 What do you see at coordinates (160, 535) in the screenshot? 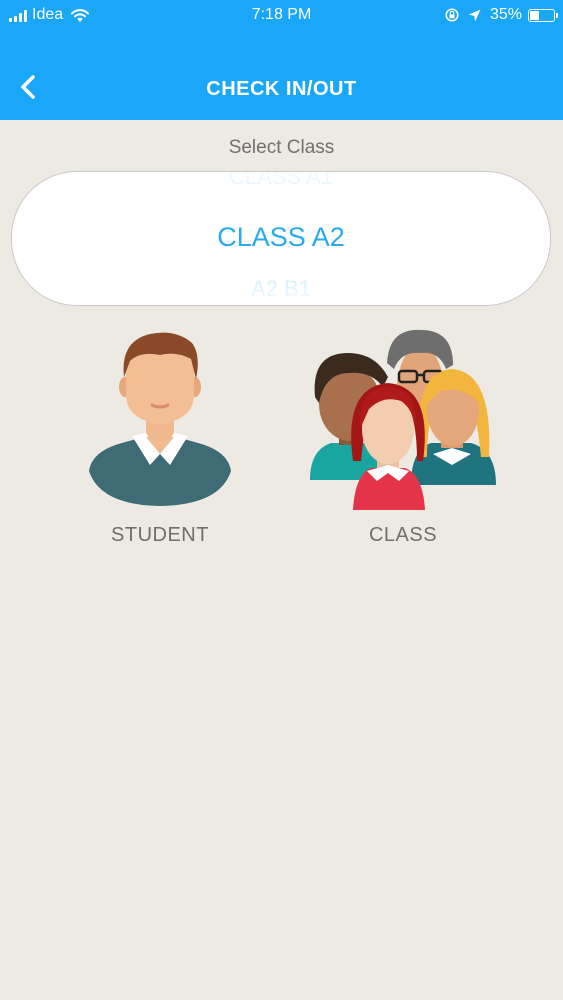
I see `student-label: STUDENT` at bounding box center [160, 535].